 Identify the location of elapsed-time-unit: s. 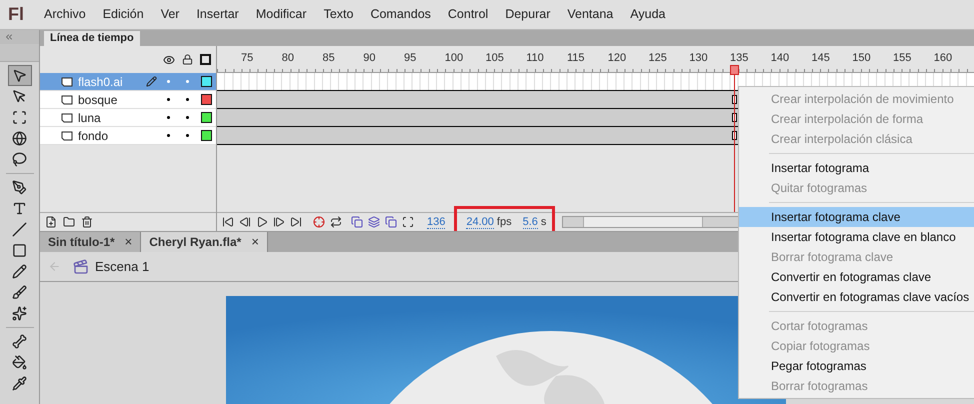
(543, 222).